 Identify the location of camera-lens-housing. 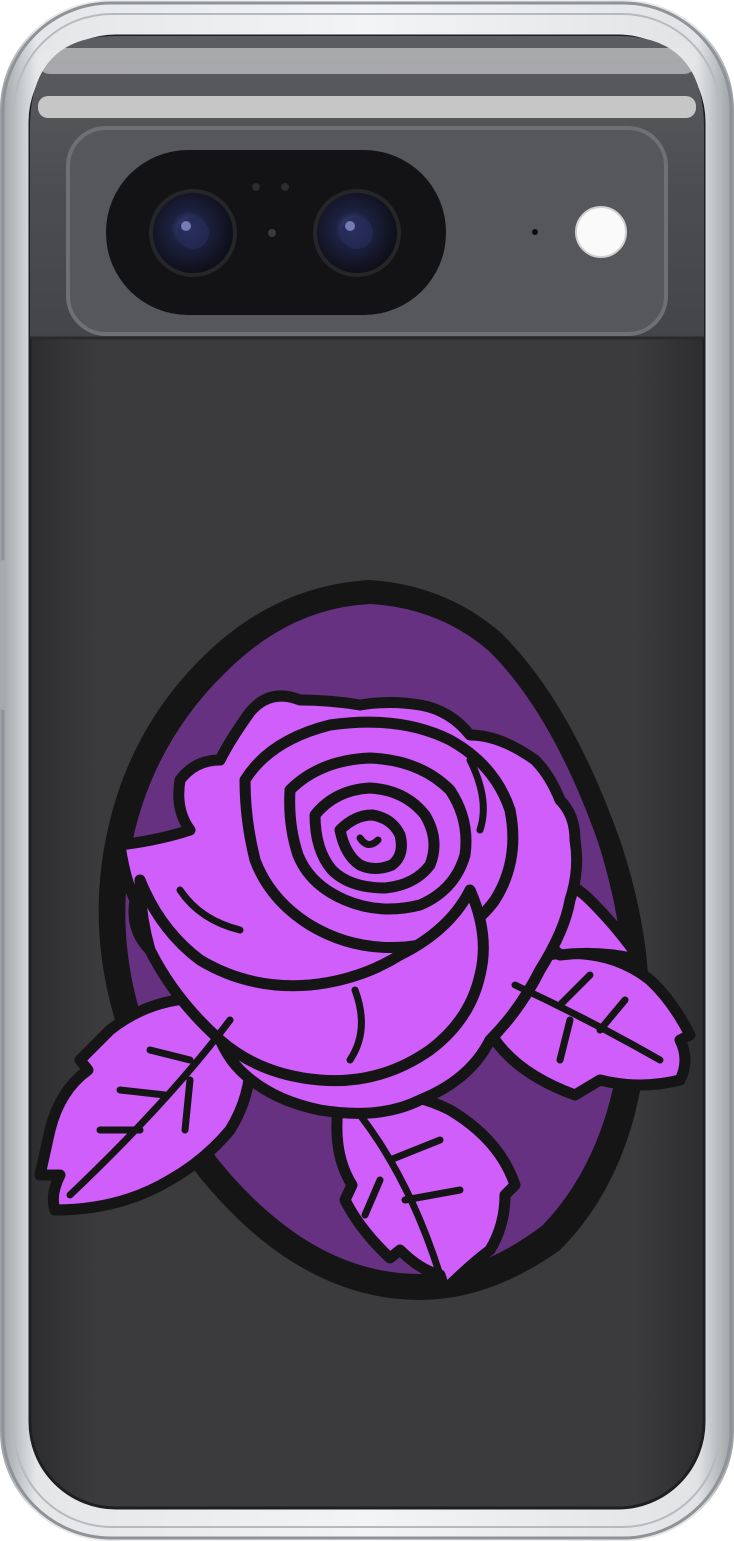
(276, 232).